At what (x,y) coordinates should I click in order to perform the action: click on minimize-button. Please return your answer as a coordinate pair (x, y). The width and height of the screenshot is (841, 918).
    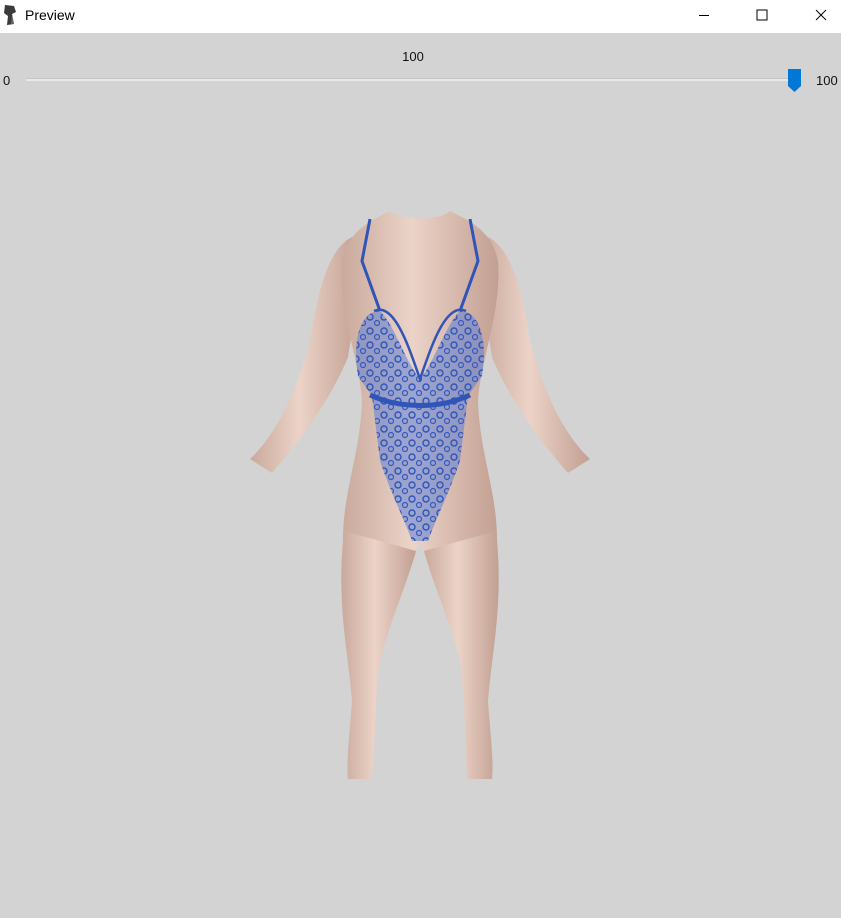
    Looking at the image, I should click on (704, 15).